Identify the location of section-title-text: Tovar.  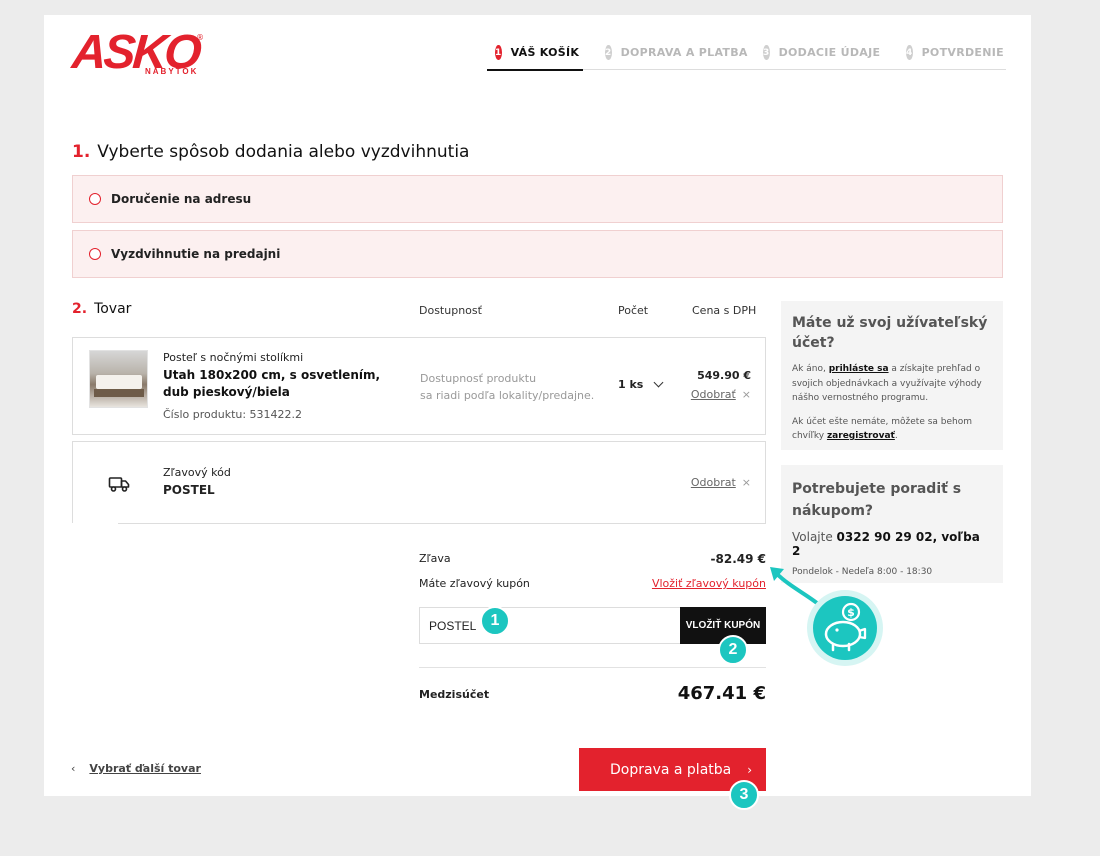
(113, 309).